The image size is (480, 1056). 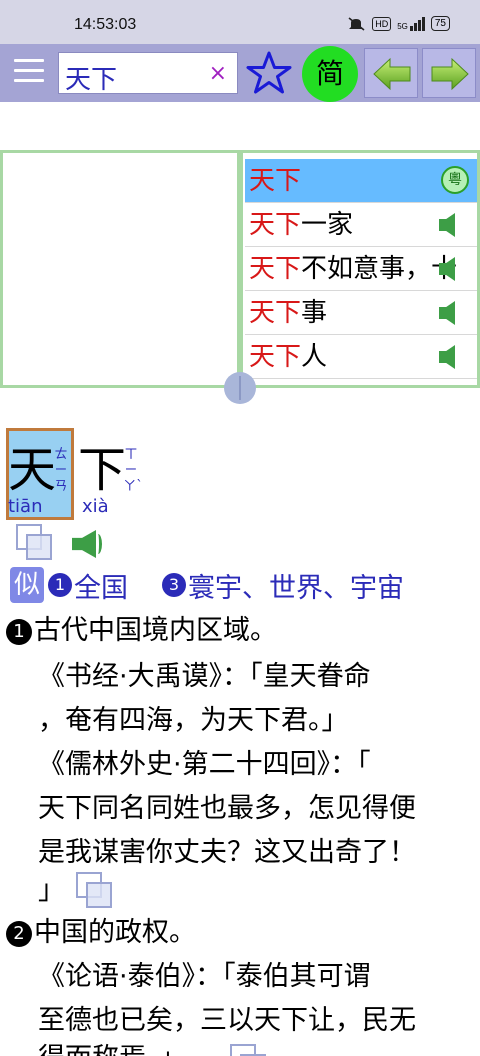 I want to click on number-badge: 2, so click(x=19, y=934).